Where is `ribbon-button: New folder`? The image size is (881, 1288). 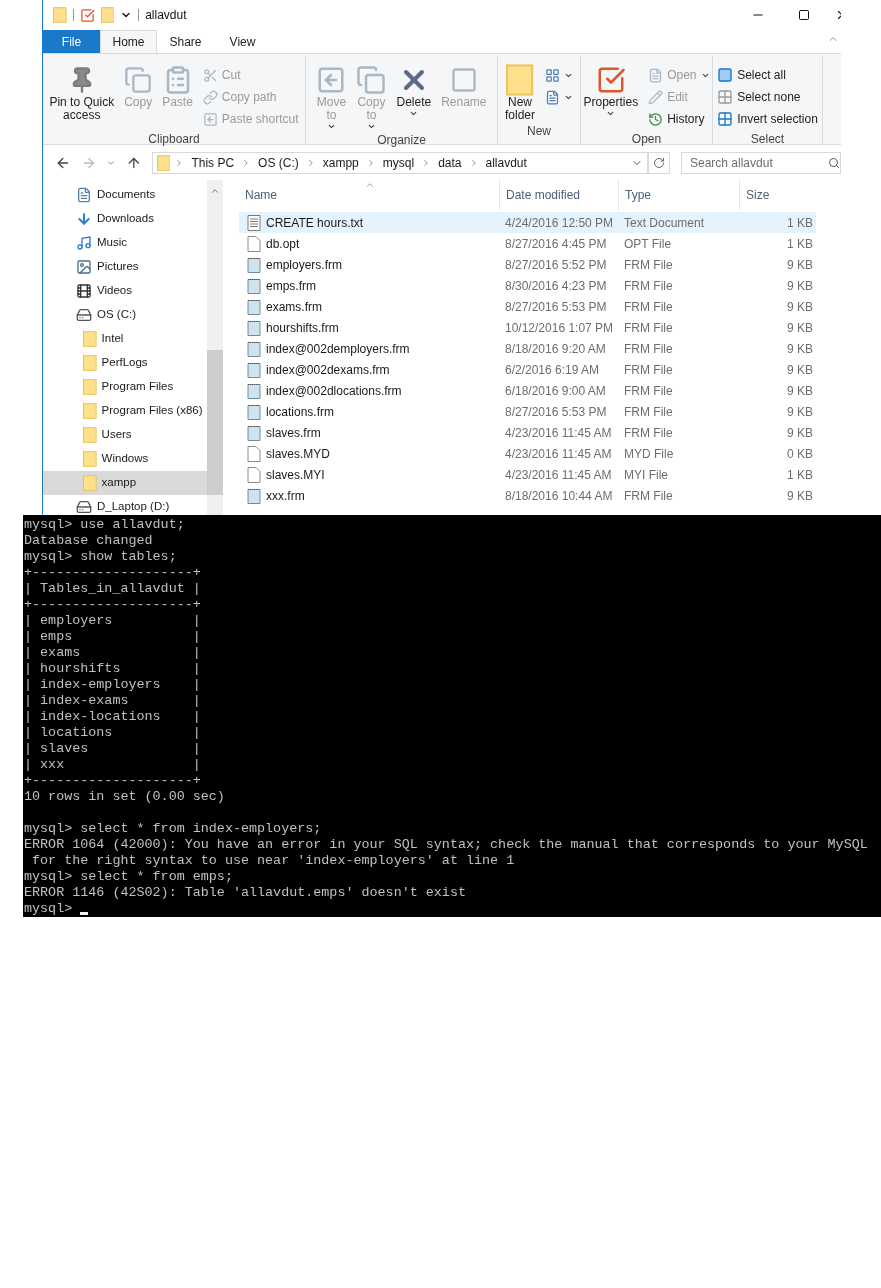 ribbon-button: New folder is located at coordinates (520, 91).